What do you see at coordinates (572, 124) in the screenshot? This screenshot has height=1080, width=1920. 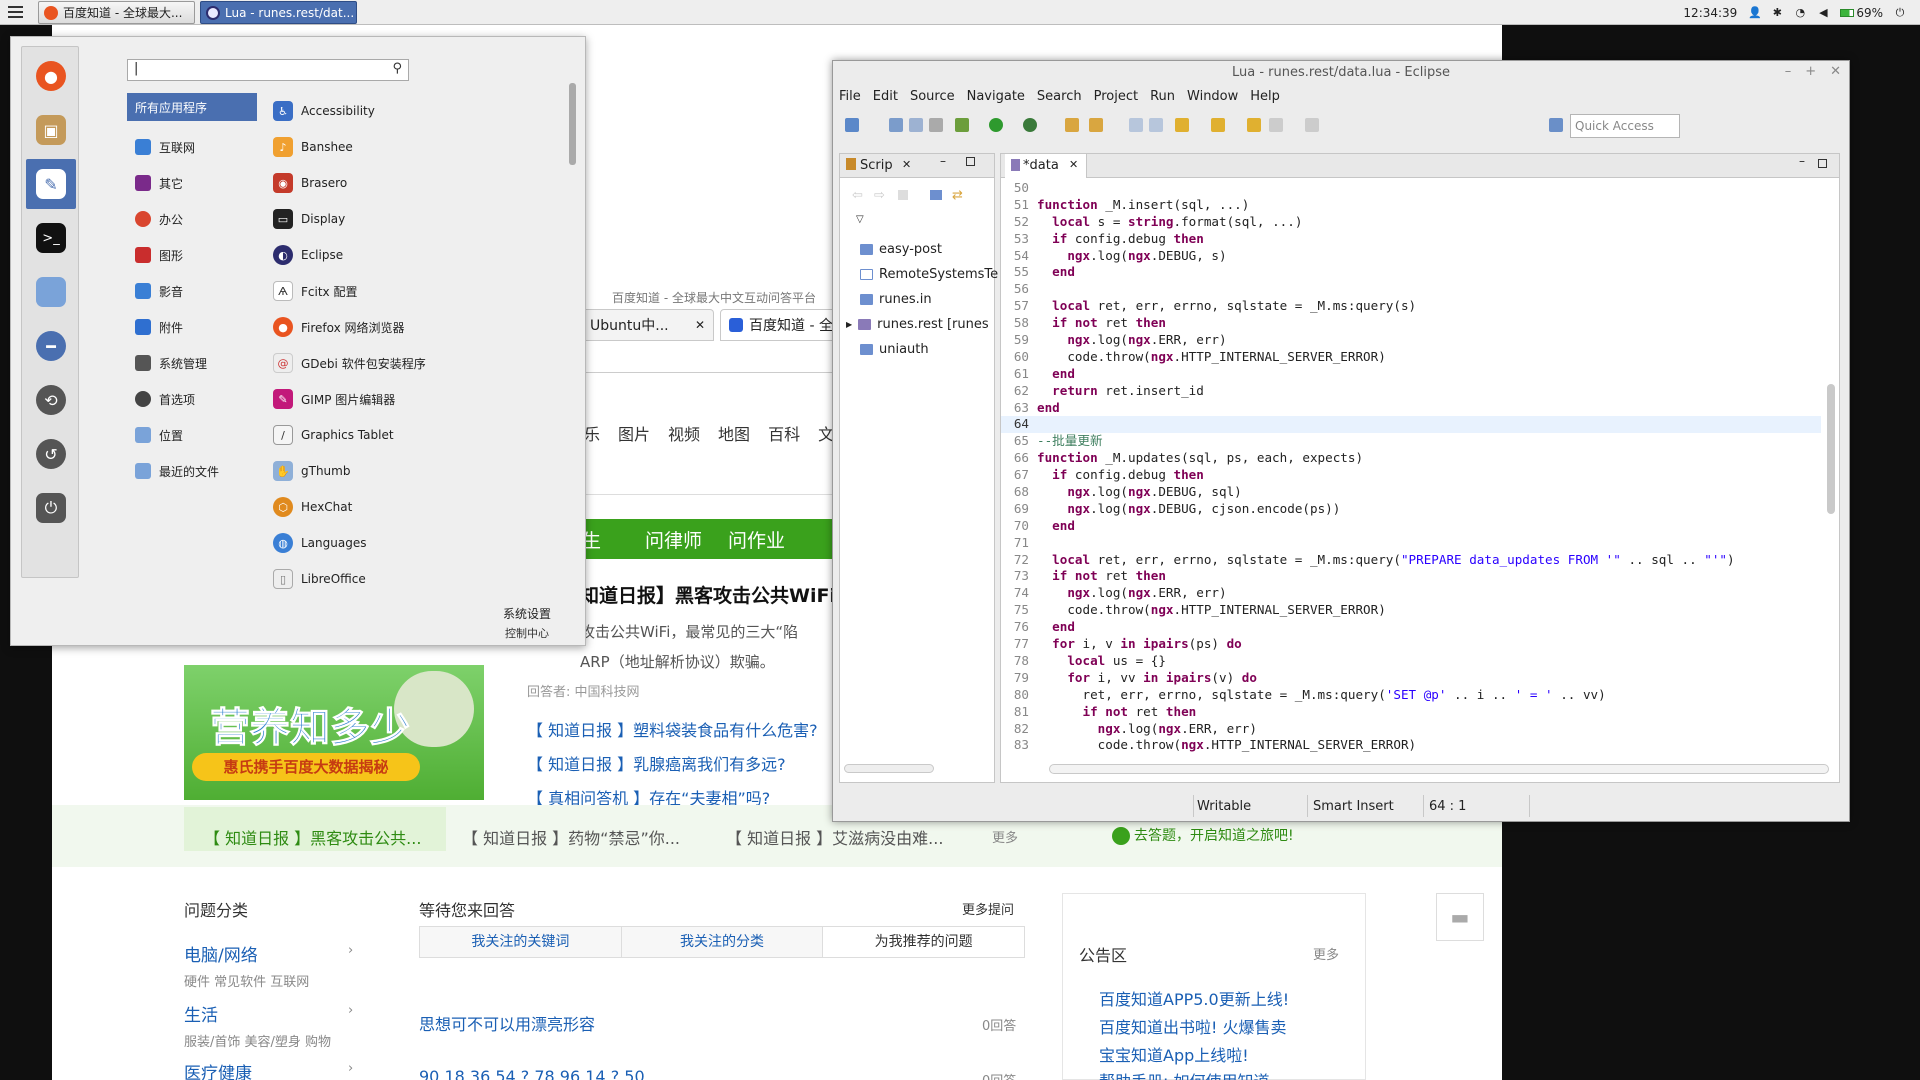 I see `launcher-scrollbar` at bounding box center [572, 124].